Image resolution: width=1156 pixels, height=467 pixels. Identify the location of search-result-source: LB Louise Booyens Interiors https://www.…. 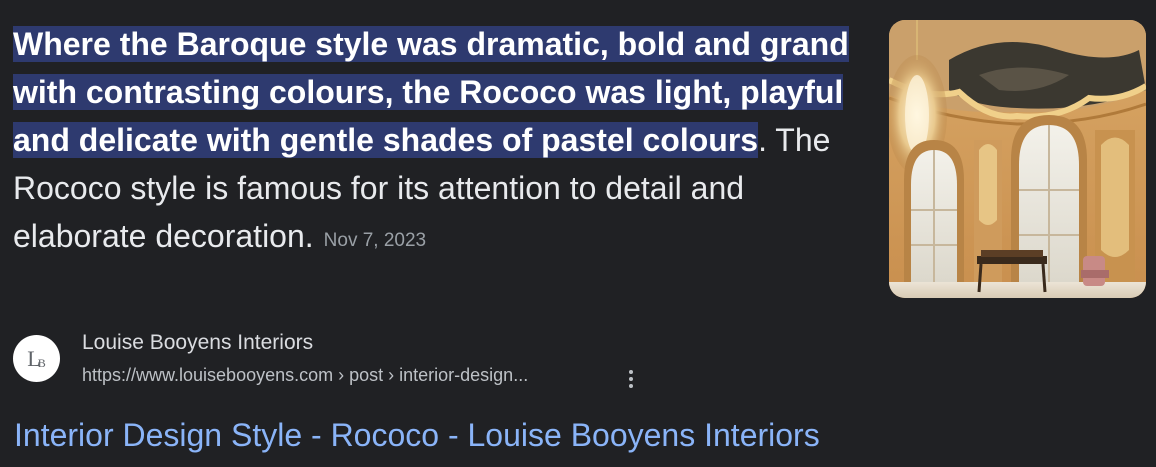
(363, 362).